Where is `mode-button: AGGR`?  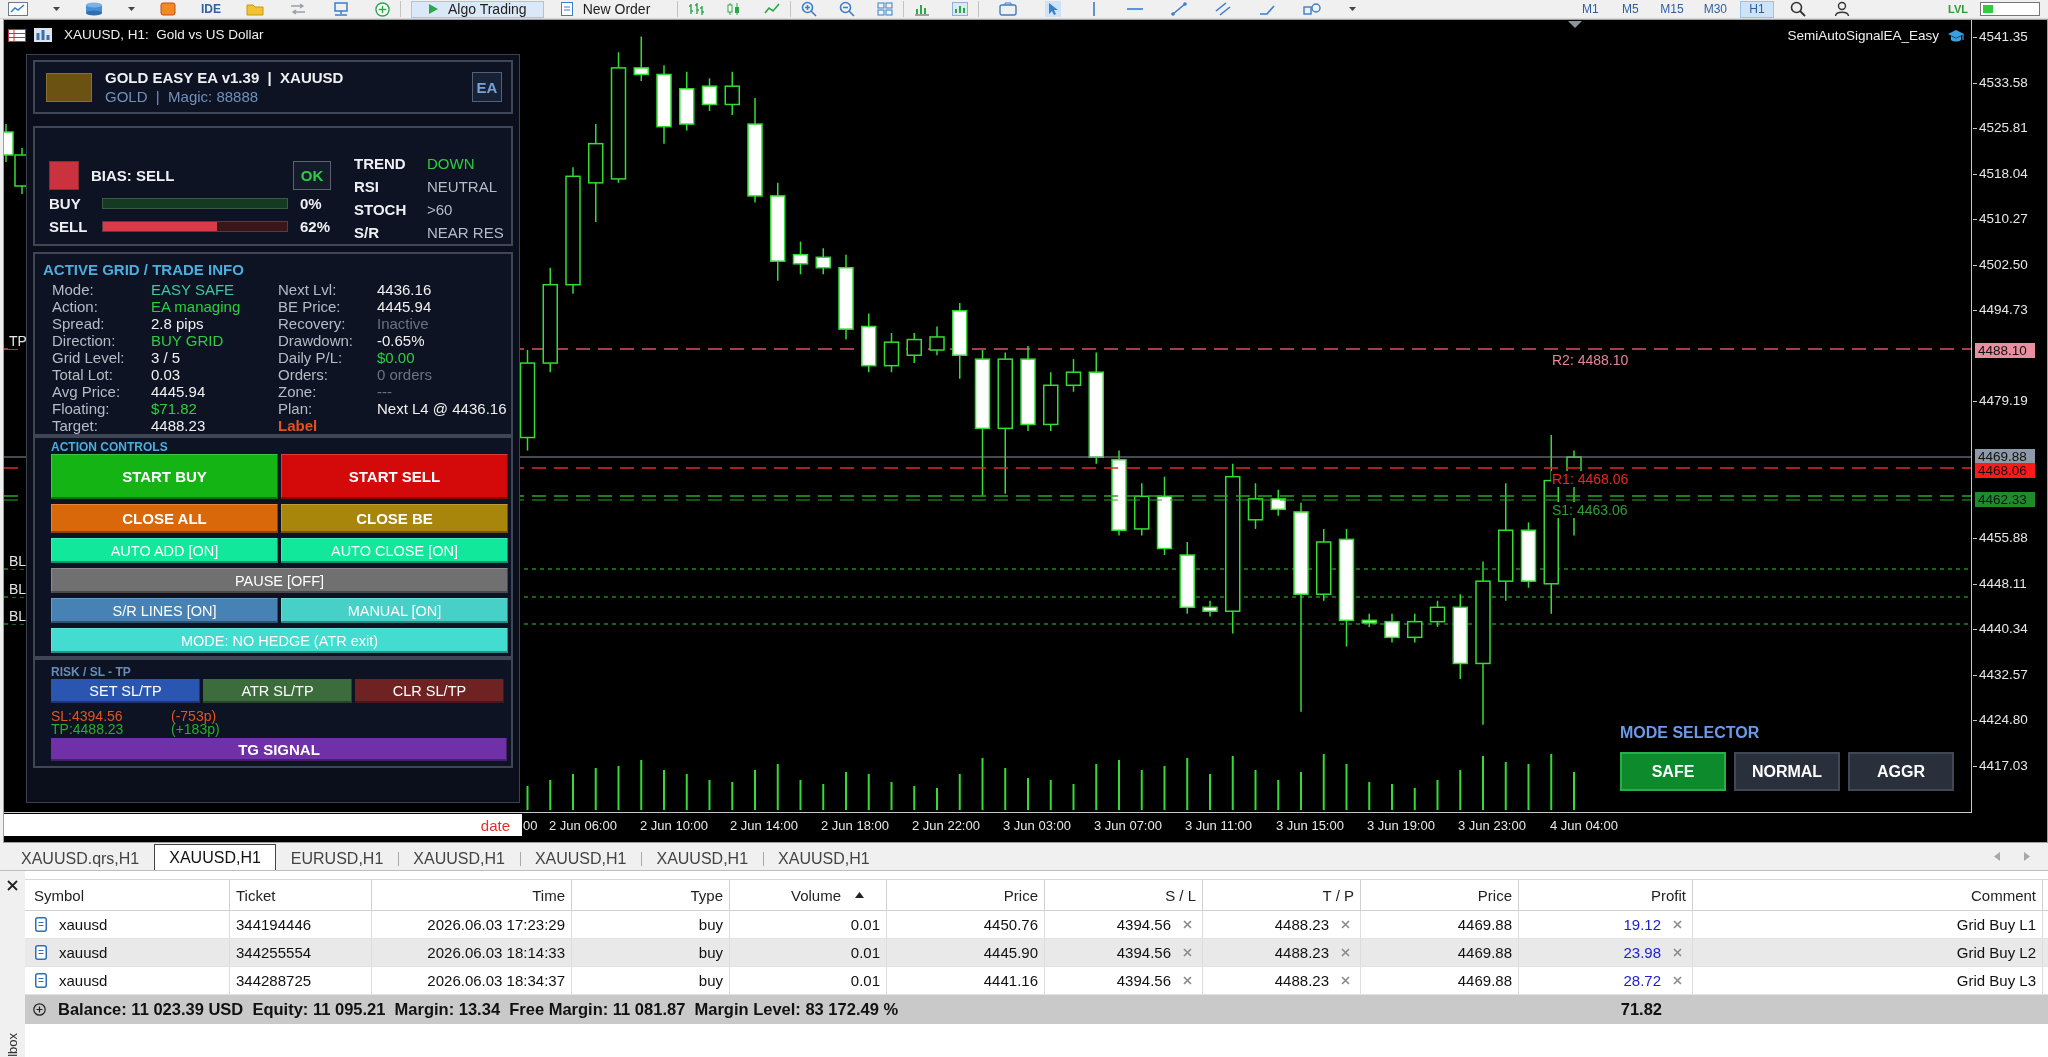 mode-button: AGGR is located at coordinates (1901, 771).